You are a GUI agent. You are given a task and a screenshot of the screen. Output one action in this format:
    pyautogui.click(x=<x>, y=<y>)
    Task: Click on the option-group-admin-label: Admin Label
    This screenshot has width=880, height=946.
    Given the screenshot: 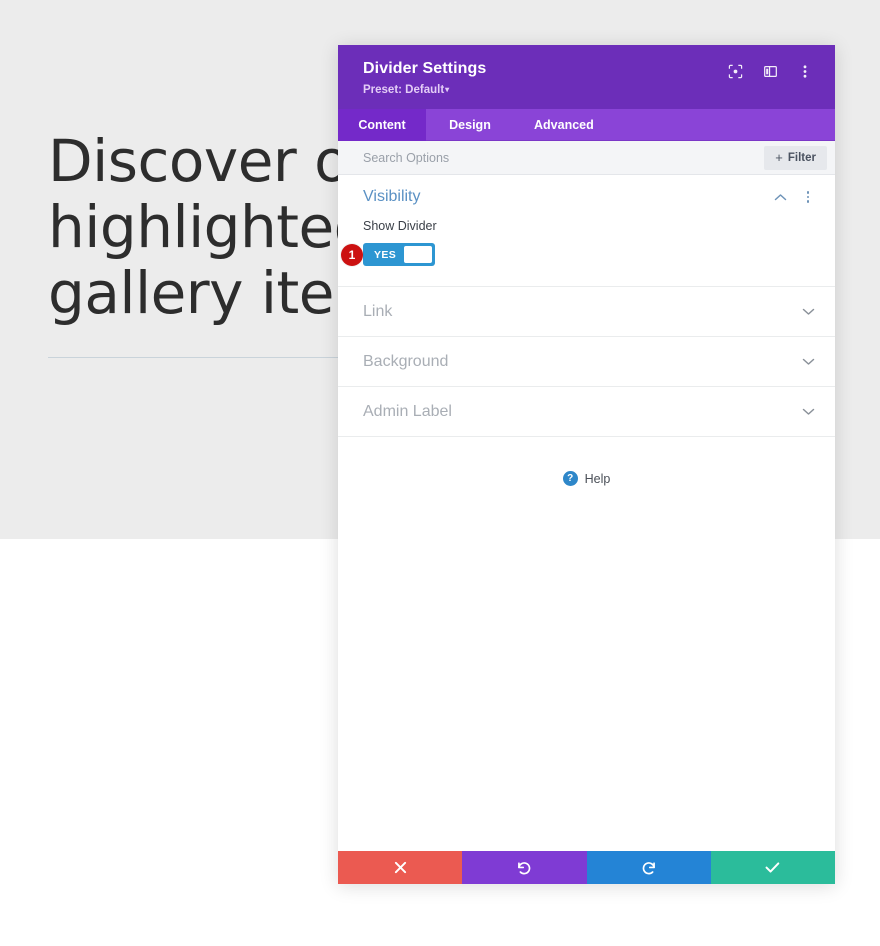 What is the action you would take?
    pyautogui.click(x=586, y=412)
    